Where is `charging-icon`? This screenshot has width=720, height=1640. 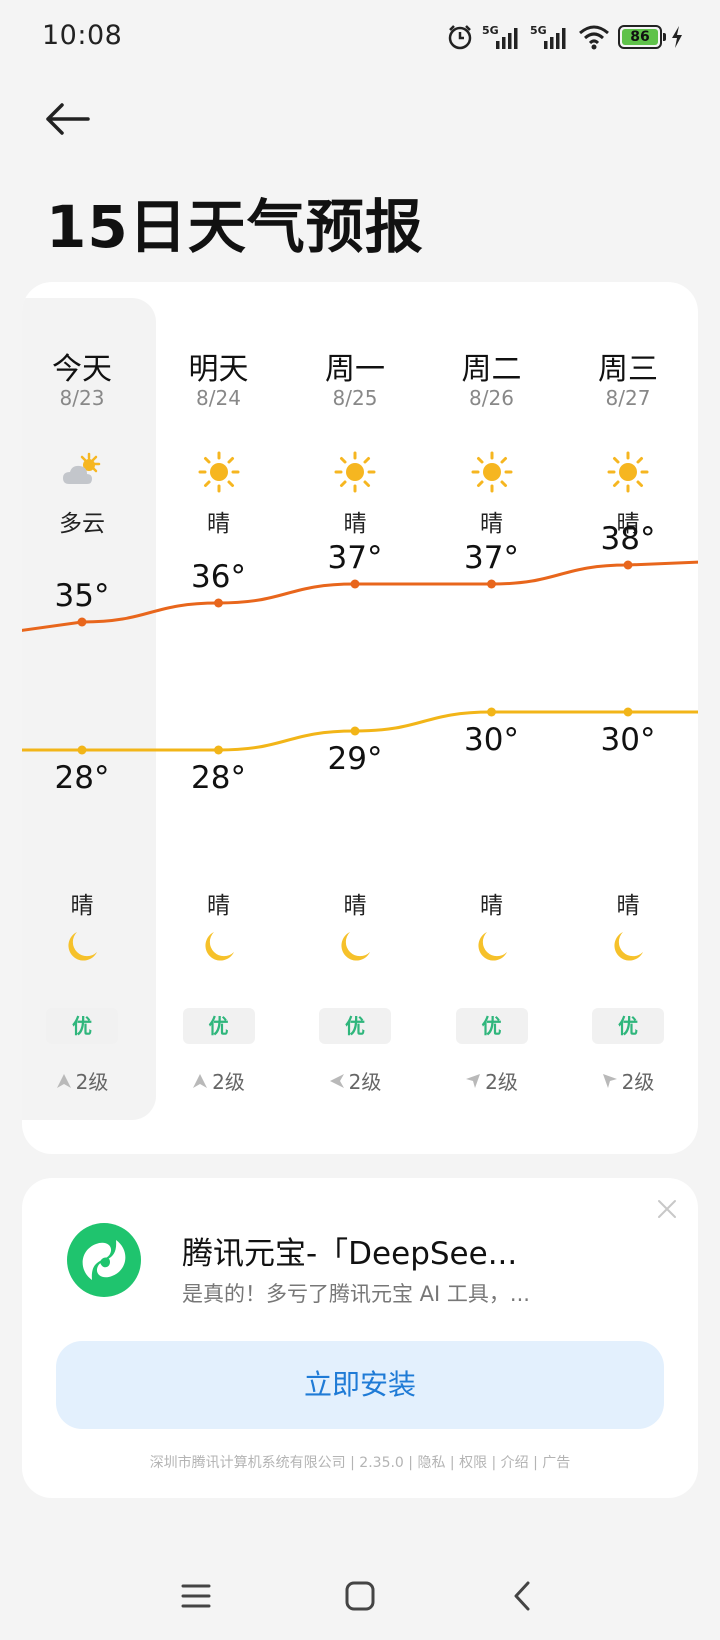
charging-icon is located at coordinates (677, 37).